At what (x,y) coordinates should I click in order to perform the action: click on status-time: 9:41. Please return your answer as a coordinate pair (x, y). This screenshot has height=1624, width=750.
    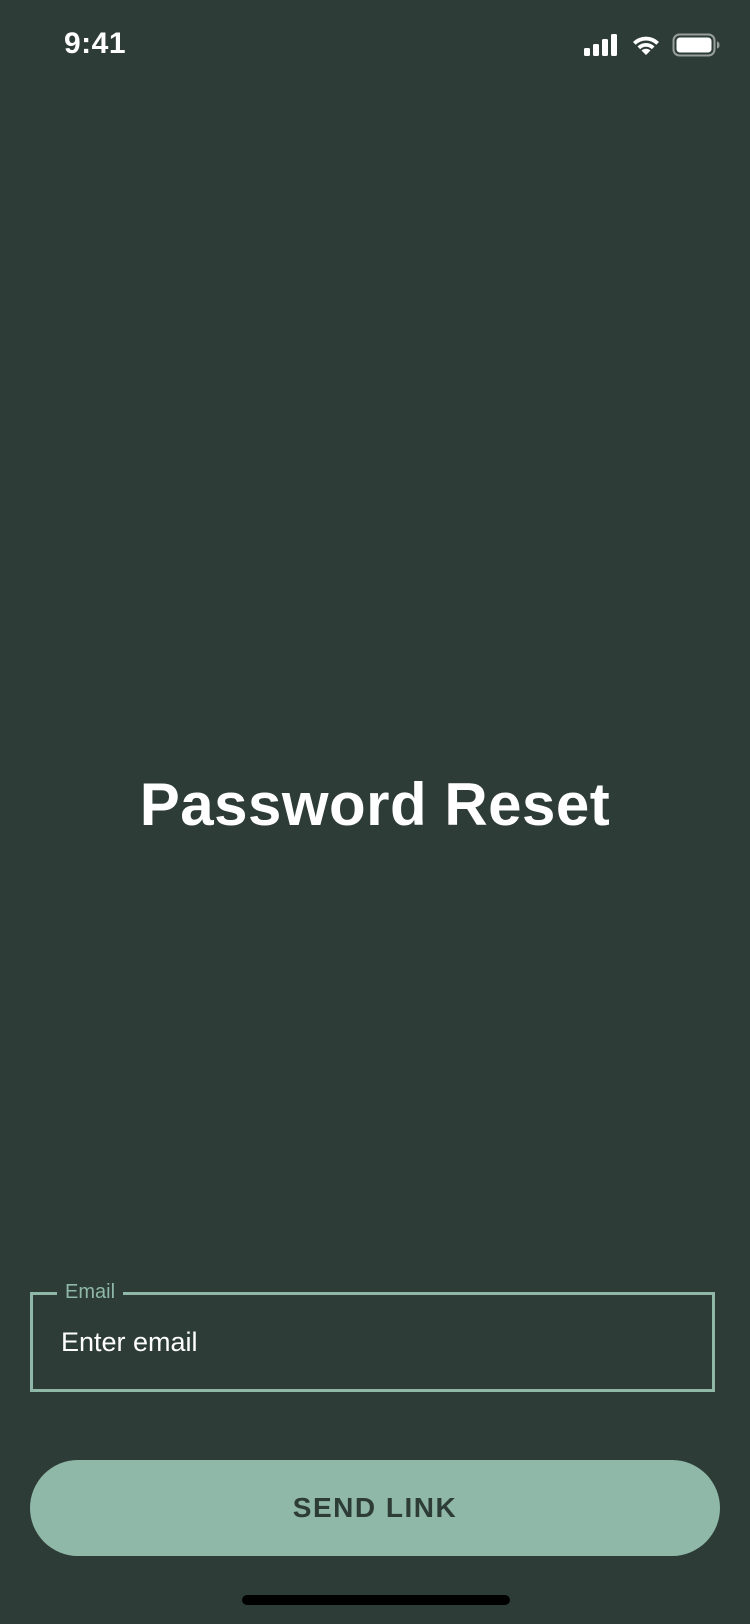
    Looking at the image, I should click on (95, 43).